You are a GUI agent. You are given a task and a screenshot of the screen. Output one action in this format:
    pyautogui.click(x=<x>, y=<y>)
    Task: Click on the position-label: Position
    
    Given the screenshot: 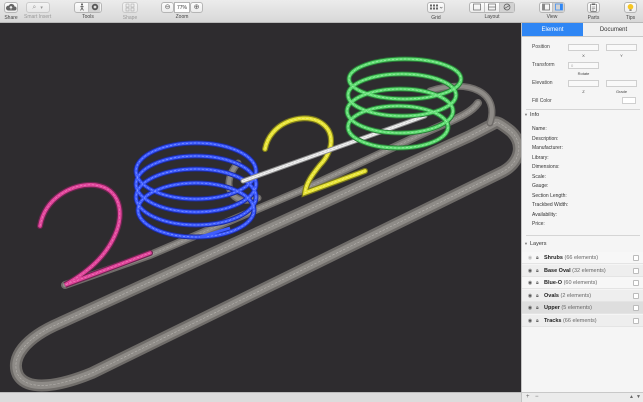 What is the action you would take?
    pyautogui.click(x=541, y=47)
    